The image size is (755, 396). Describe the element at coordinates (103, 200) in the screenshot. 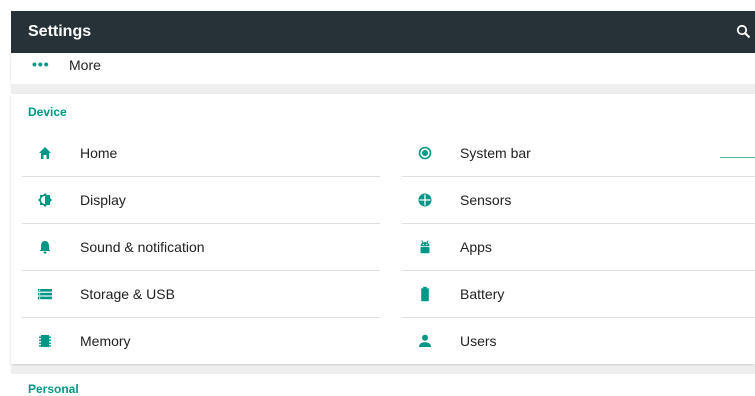

I see `list-item-label: Display` at that location.